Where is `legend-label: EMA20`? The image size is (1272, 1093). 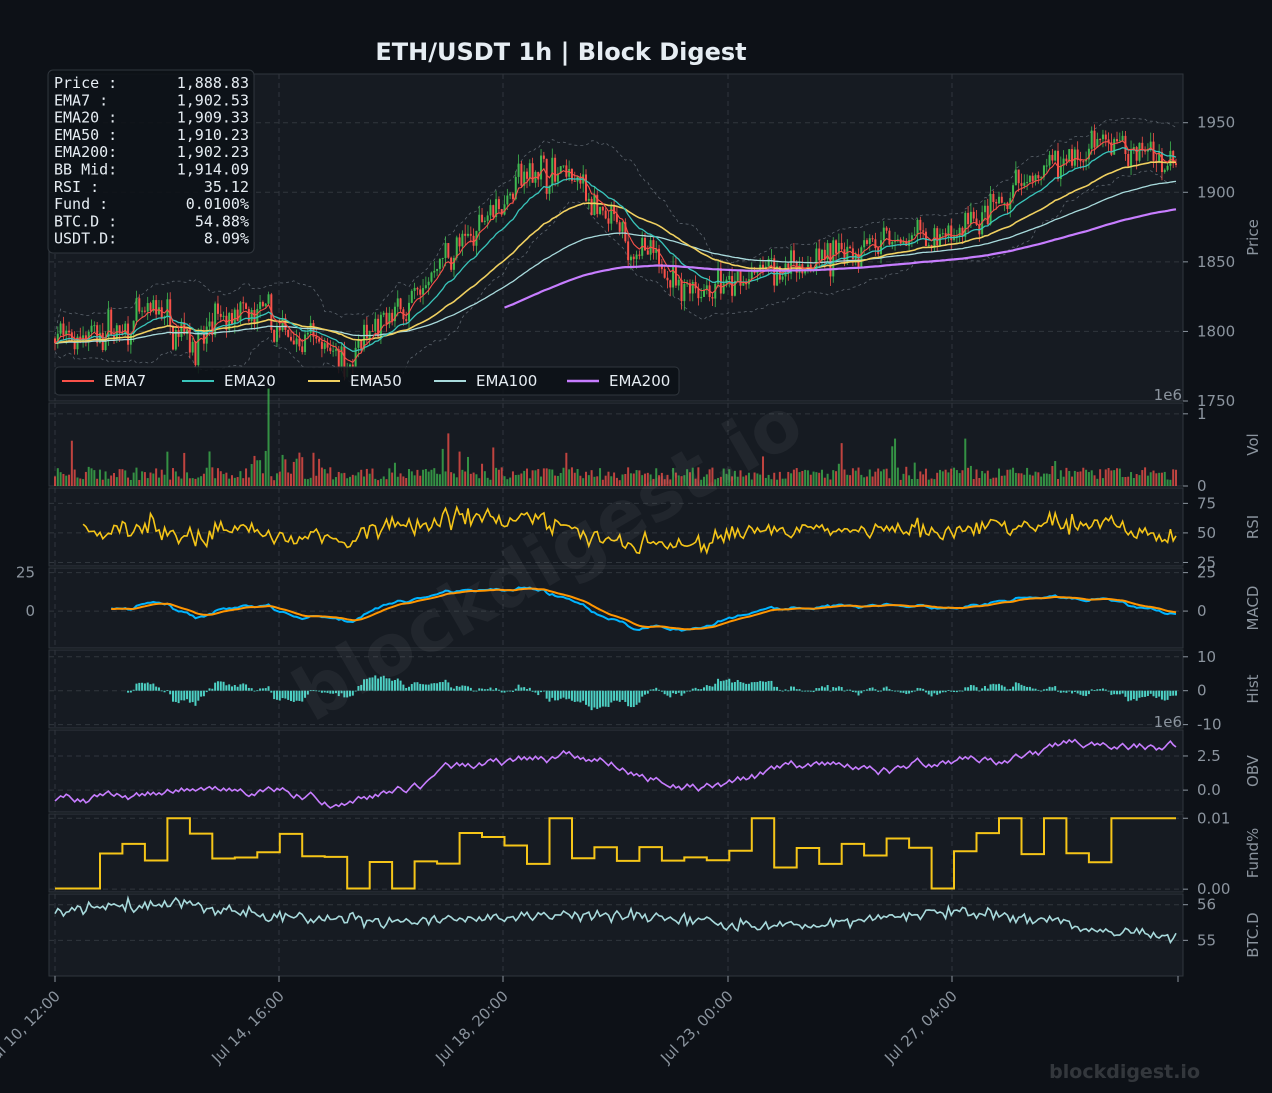 legend-label: EMA20 is located at coordinates (250, 381).